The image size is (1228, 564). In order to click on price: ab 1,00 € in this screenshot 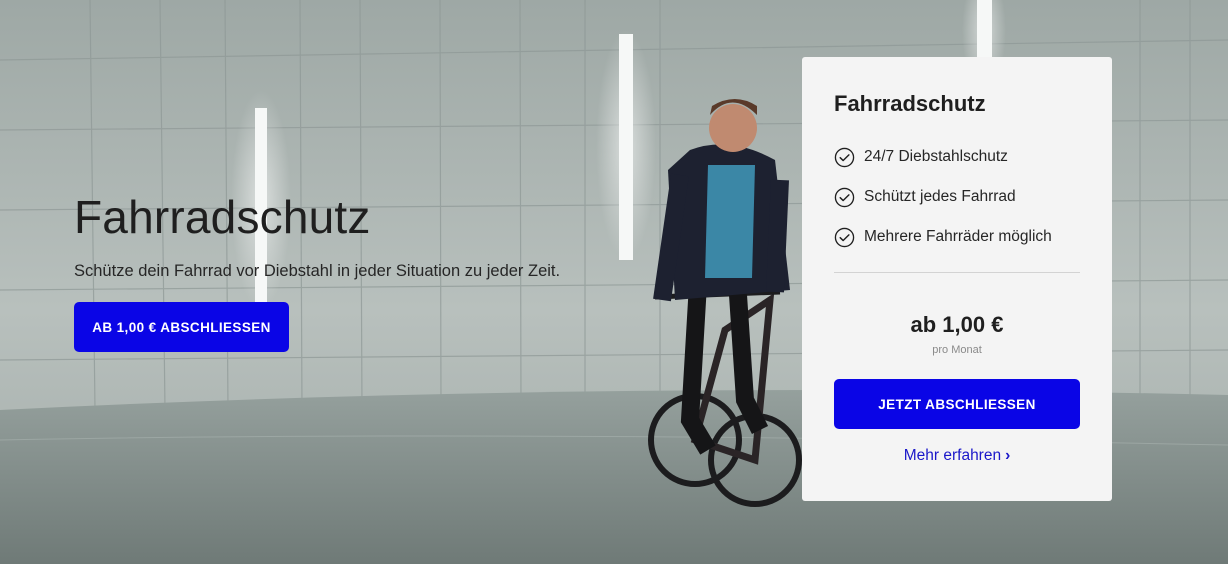, I will do `click(957, 324)`.